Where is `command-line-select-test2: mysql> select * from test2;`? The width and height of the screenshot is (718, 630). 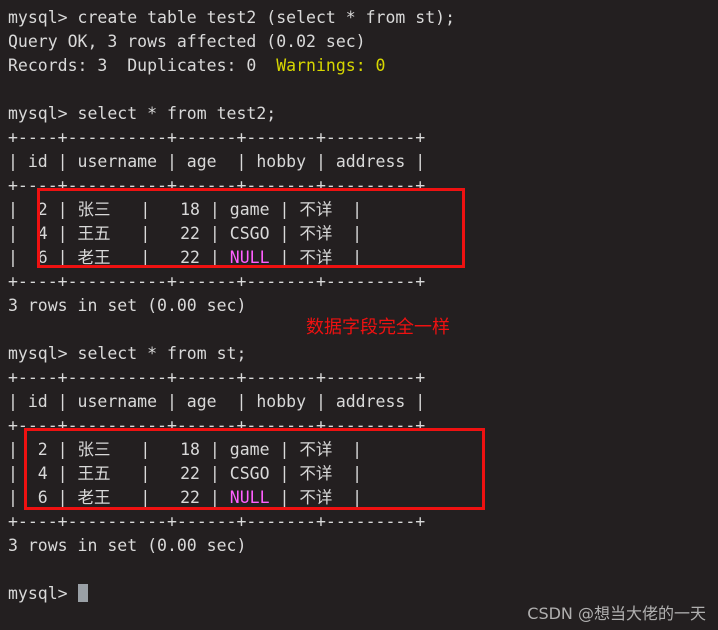
command-line-select-test2: mysql> select * from test2; is located at coordinates (142, 113).